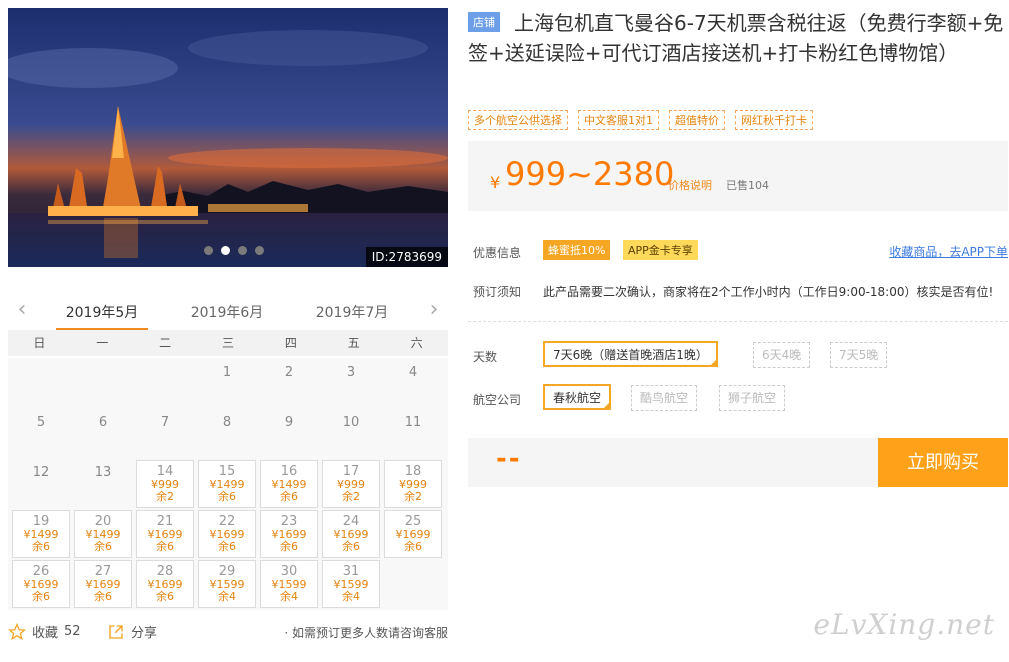 This screenshot has height=662, width=1009. I want to click on day-number: 3, so click(351, 372).